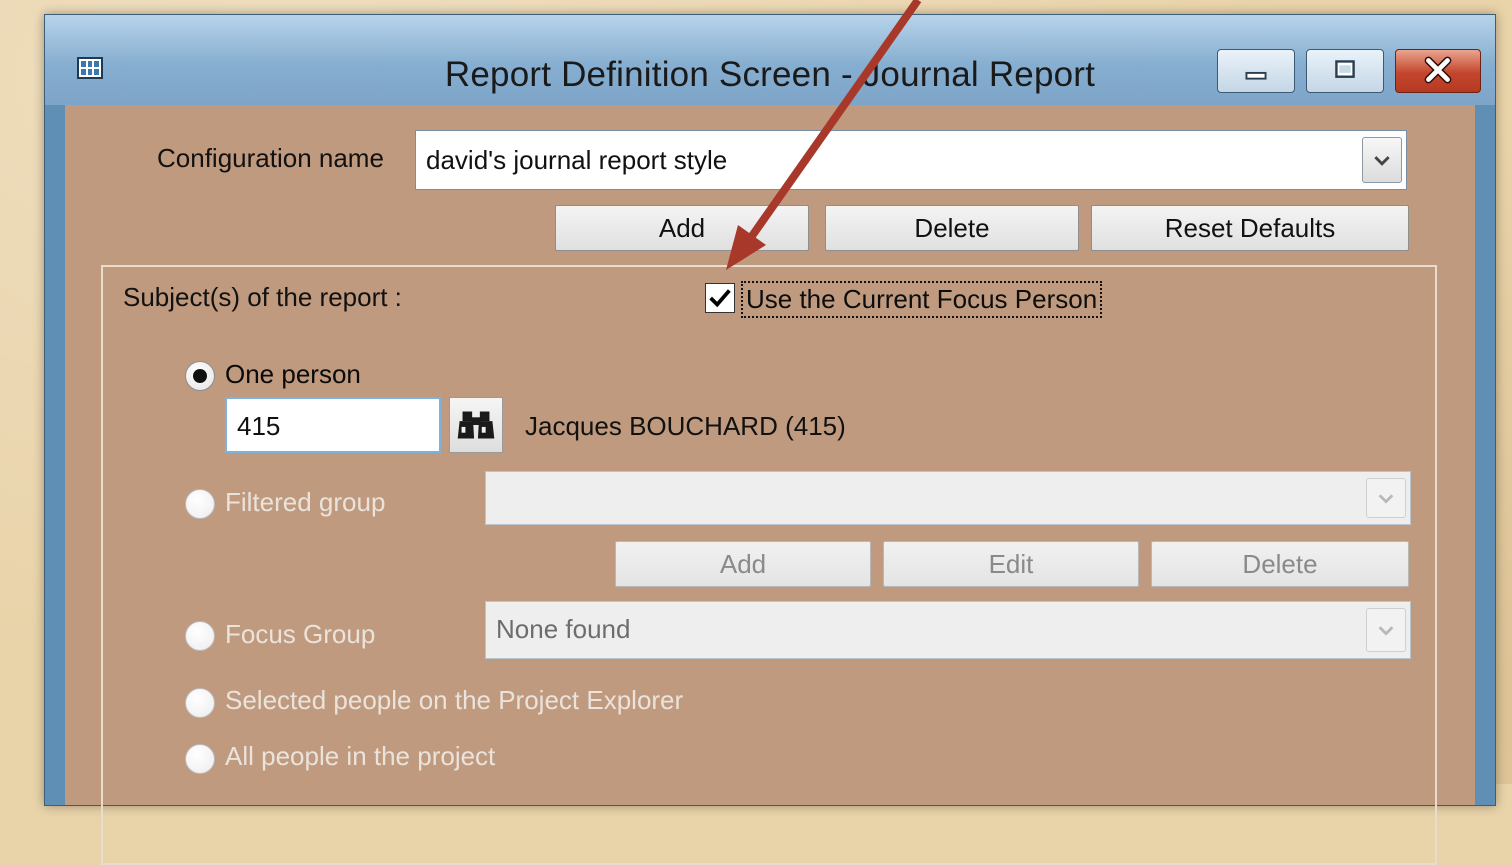  What do you see at coordinates (577, 160) in the screenshot?
I see `configuration-name-value: david's journal report style` at bounding box center [577, 160].